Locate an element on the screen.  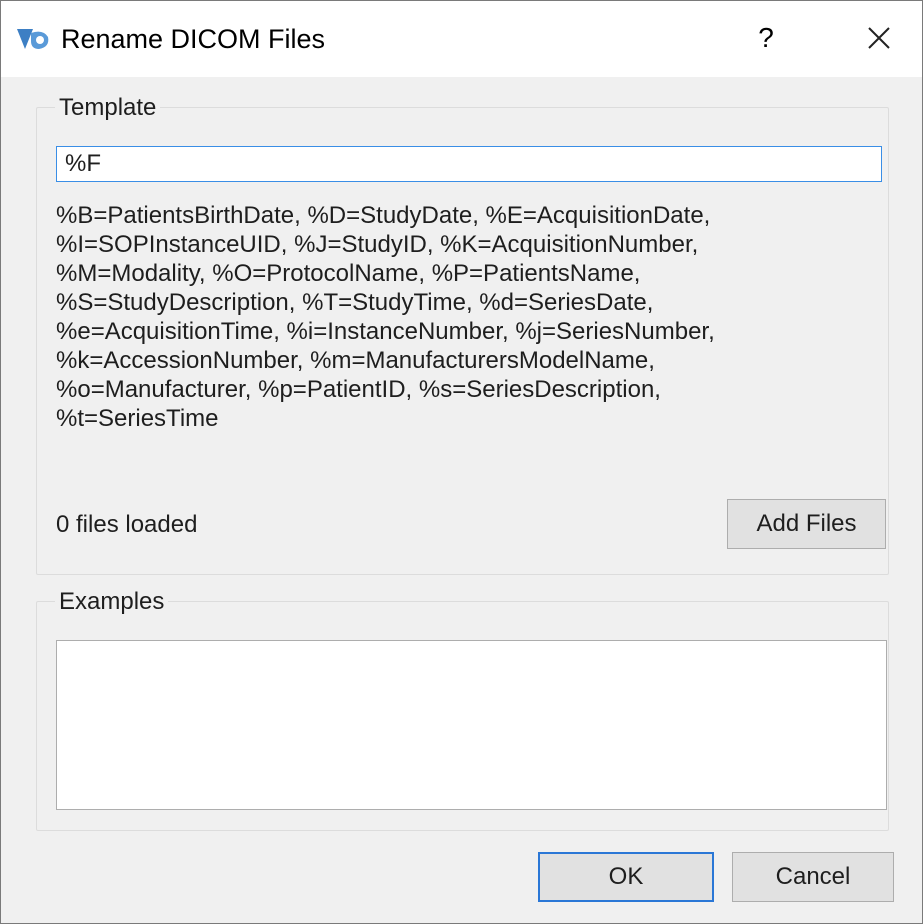
window-title: Rename DICOM Files is located at coordinates (193, 39).